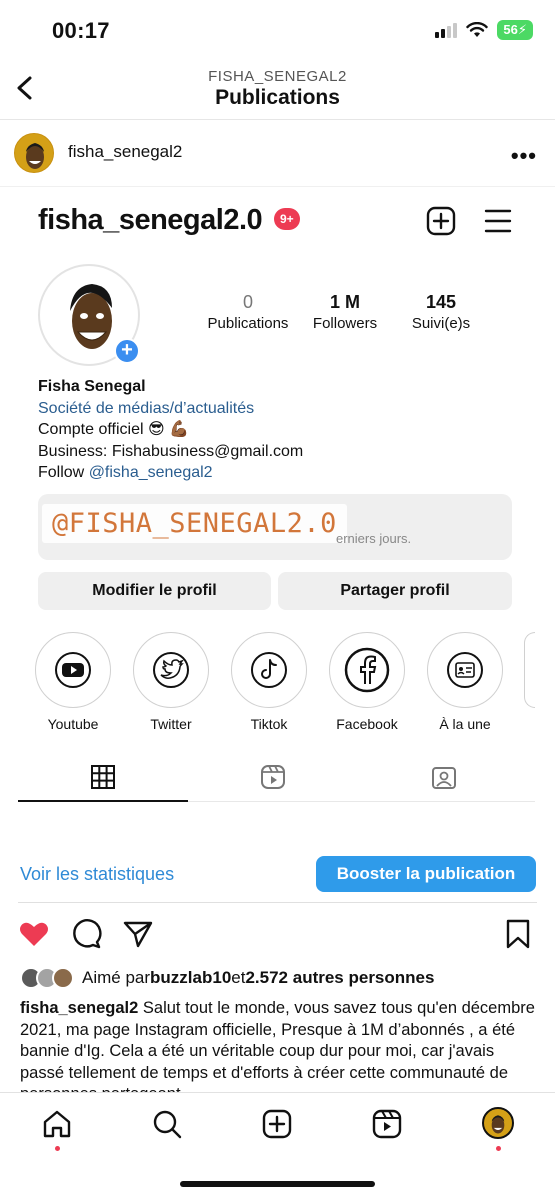 This screenshot has width=555, height=1200. What do you see at coordinates (465, 670) in the screenshot?
I see `id-card-icon` at bounding box center [465, 670].